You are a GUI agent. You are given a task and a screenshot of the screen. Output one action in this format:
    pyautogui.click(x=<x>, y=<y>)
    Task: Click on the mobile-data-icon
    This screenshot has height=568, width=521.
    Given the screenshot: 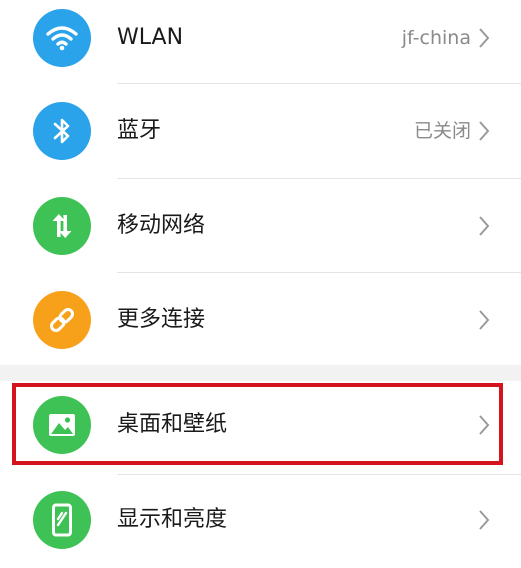 What is the action you would take?
    pyautogui.click(x=62, y=226)
    